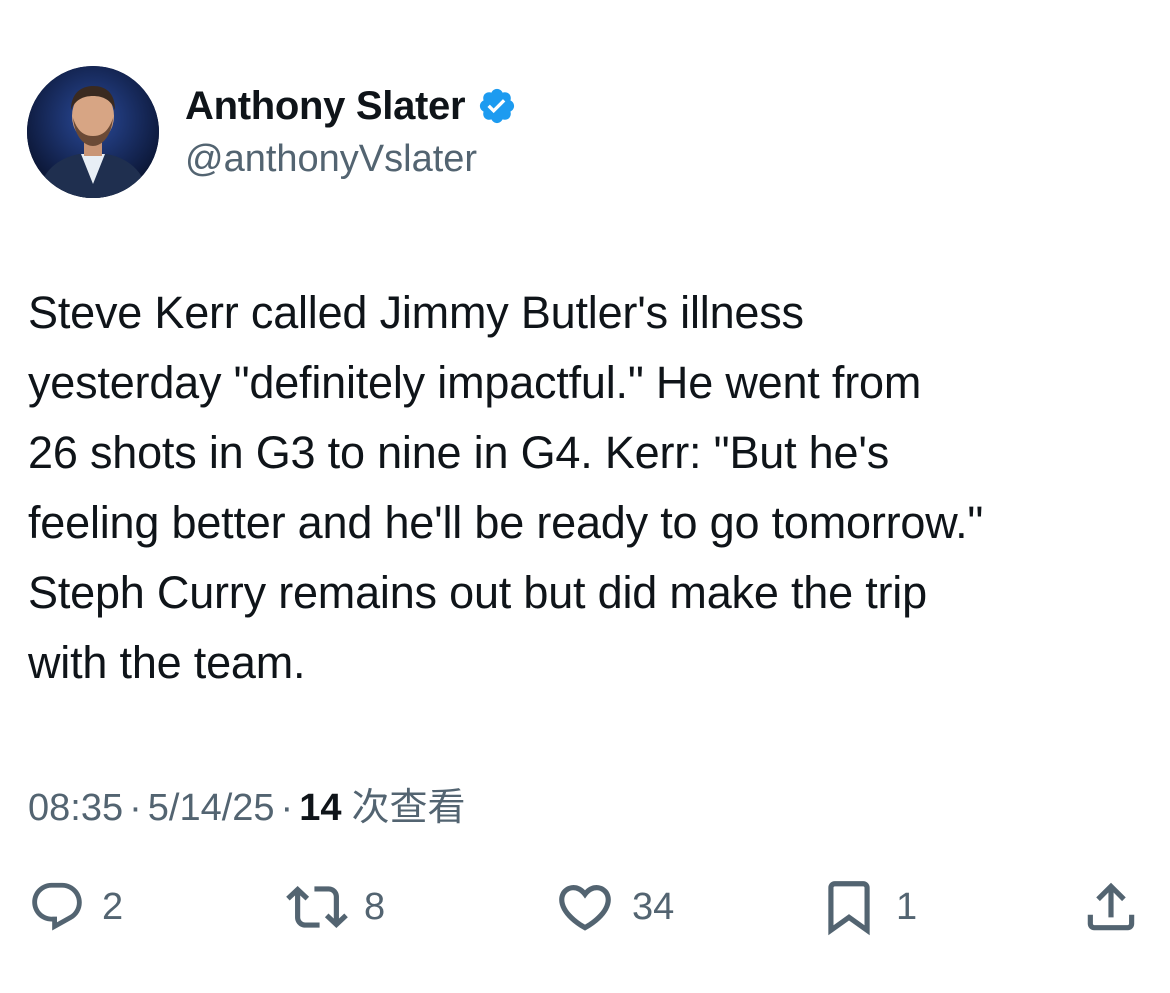  What do you see at coordinates (653, 906) in the screenshot?
I see `like-count: 34` at bounding box center [653, 906].